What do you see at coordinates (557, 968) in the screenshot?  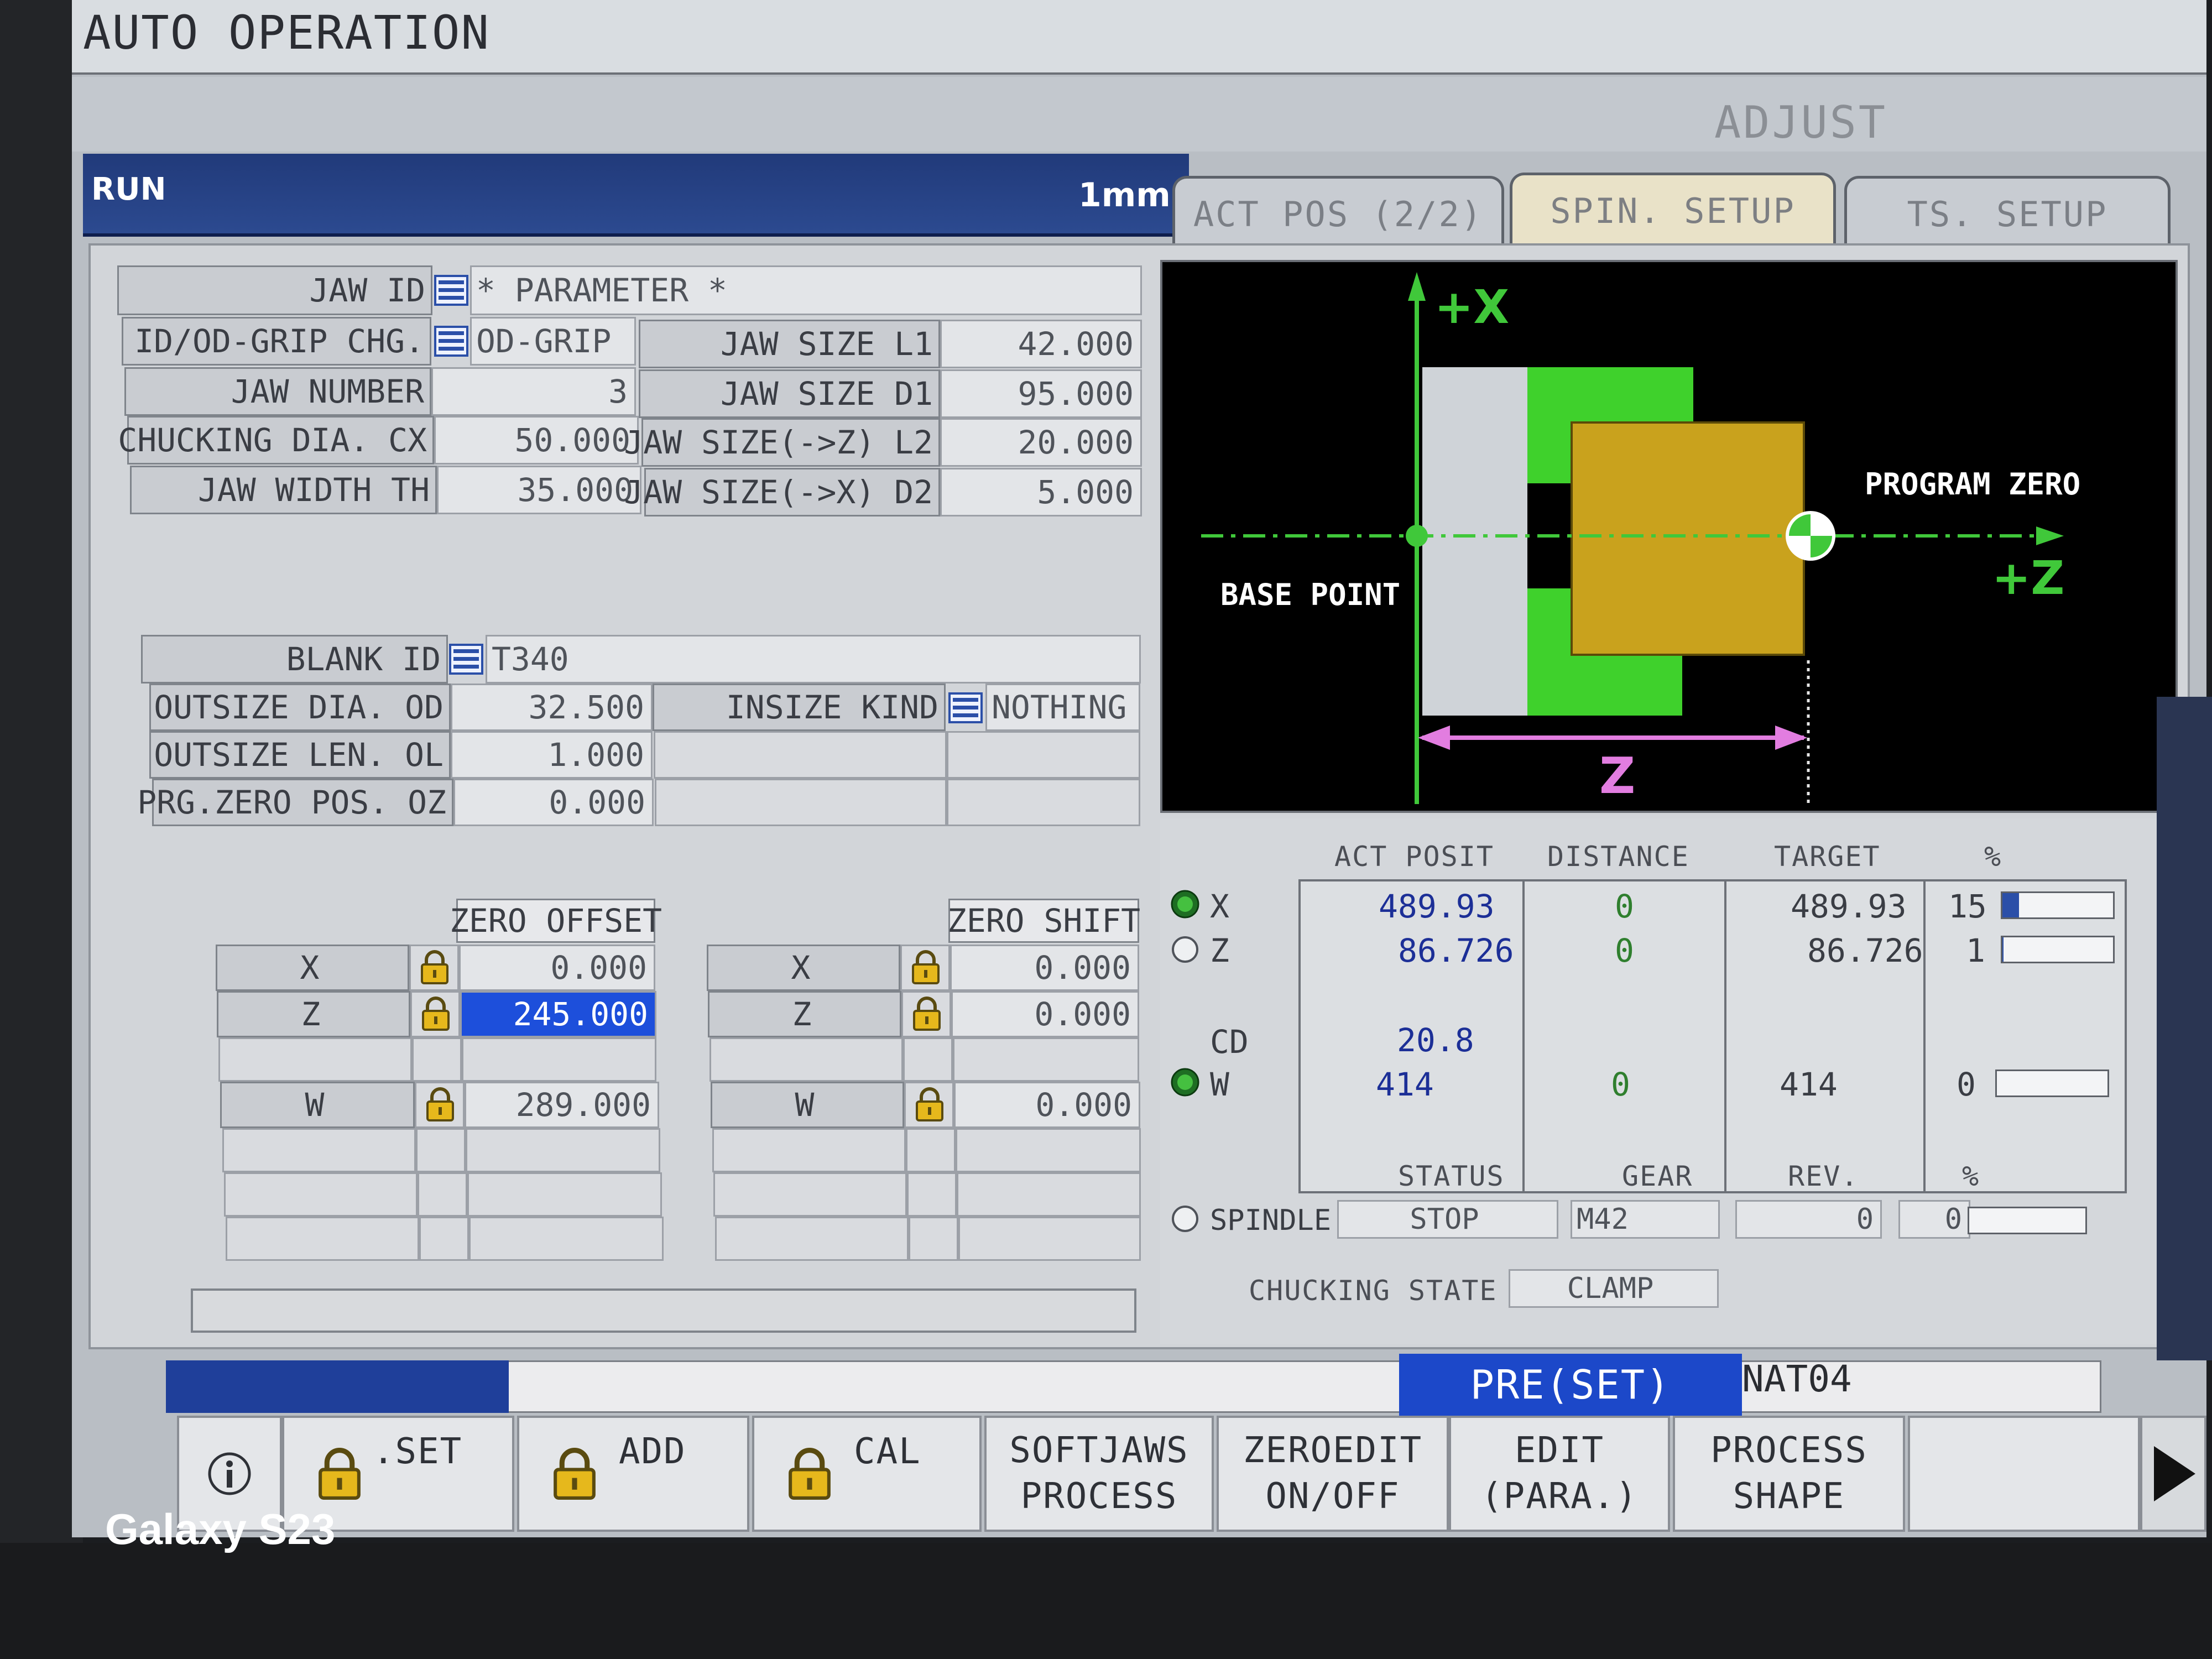 I see `zero-offset-x-value: 0.000` at bounding box center [557, 968].